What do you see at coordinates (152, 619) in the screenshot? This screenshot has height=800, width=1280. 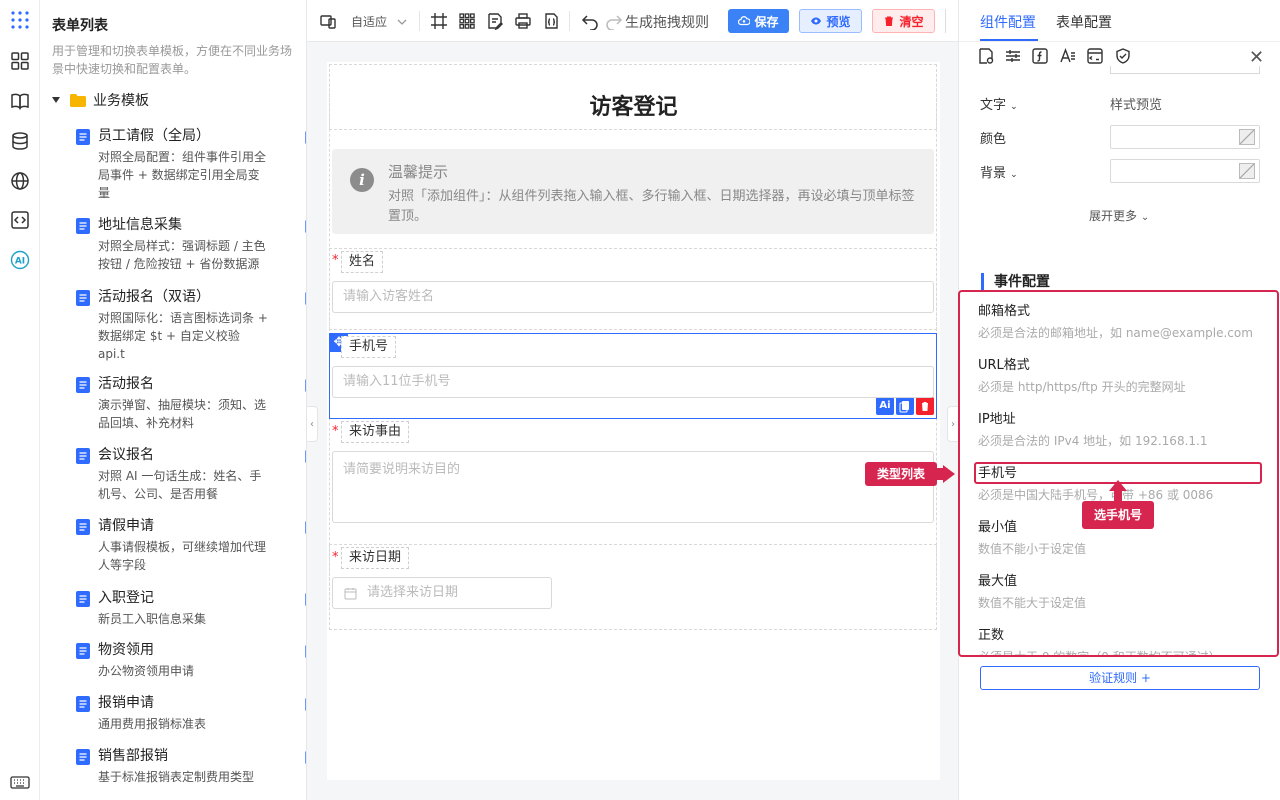 I see `list-item-desc: 新员工入职信息采集` at bounding box center [152, 619].